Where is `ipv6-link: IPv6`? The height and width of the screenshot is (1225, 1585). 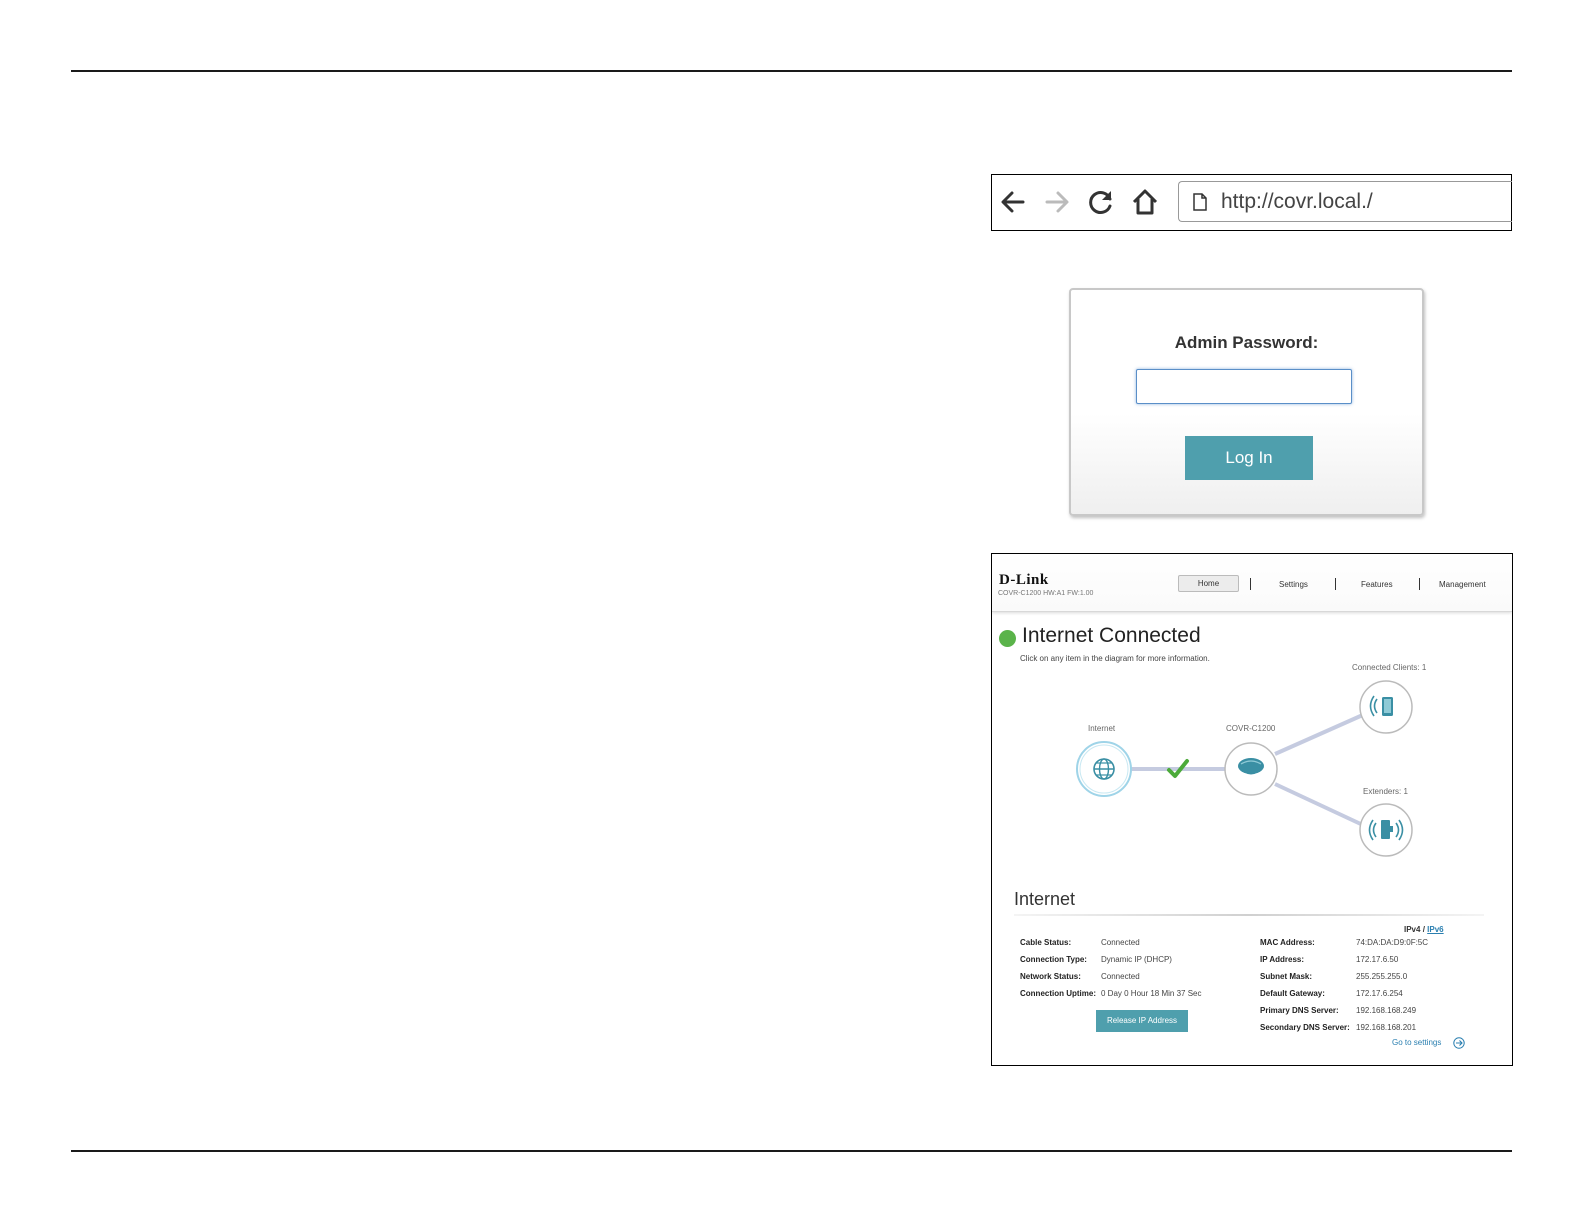
ipv6-link: IPv6 is located at coordinates (1435, 929).